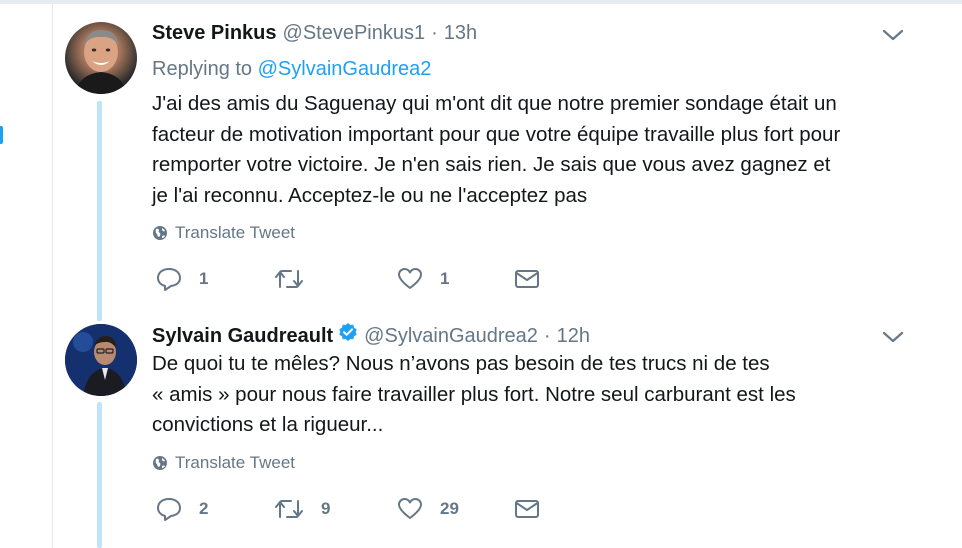 The width and height of the screenshot is (962, 548). I want to click on timestamp: 13h, so click(460, 33).